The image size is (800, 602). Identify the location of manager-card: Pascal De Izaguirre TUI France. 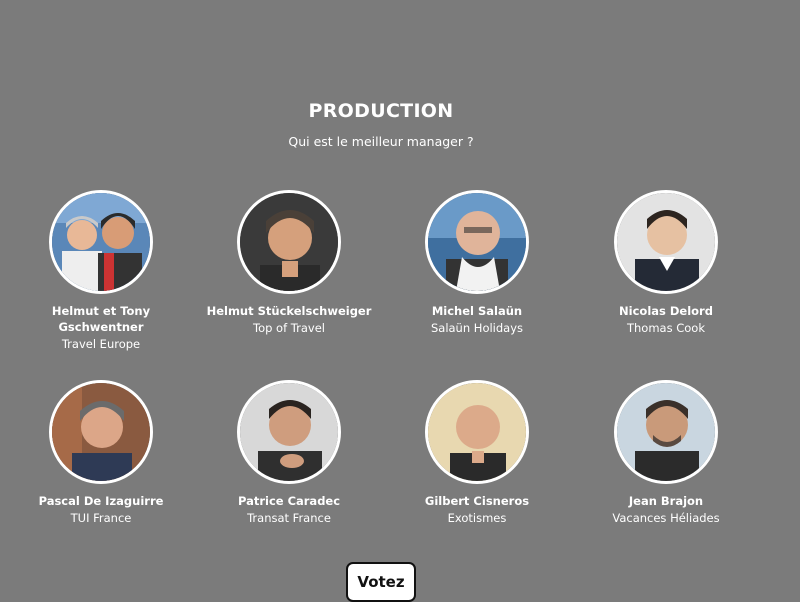
(101, 453).